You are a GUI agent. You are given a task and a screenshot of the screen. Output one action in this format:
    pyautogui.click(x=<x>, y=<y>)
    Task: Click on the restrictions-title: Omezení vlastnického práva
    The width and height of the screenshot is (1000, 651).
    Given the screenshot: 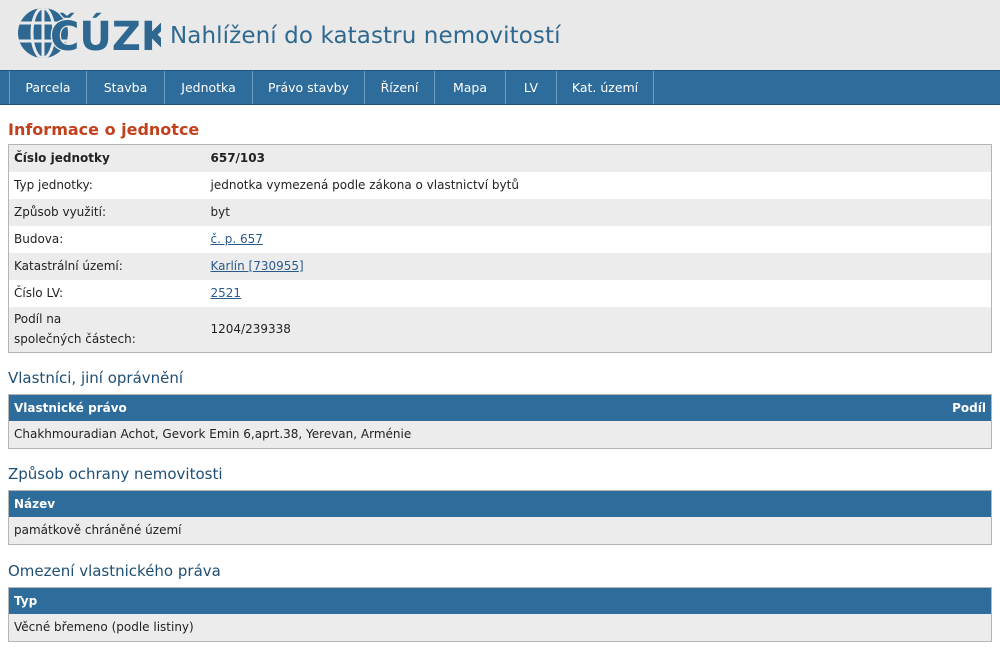 What is the action you would take?
    pyautogui.click(x=114, y=571)
    